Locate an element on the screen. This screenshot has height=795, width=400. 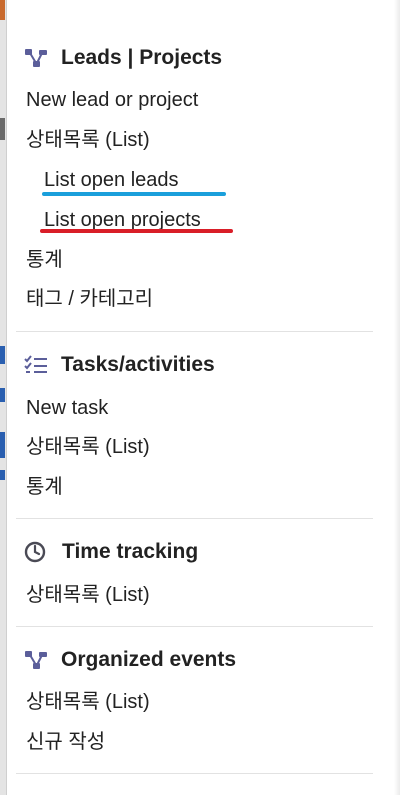
section-title-label: Organized events is located at coordinates (149, 659).